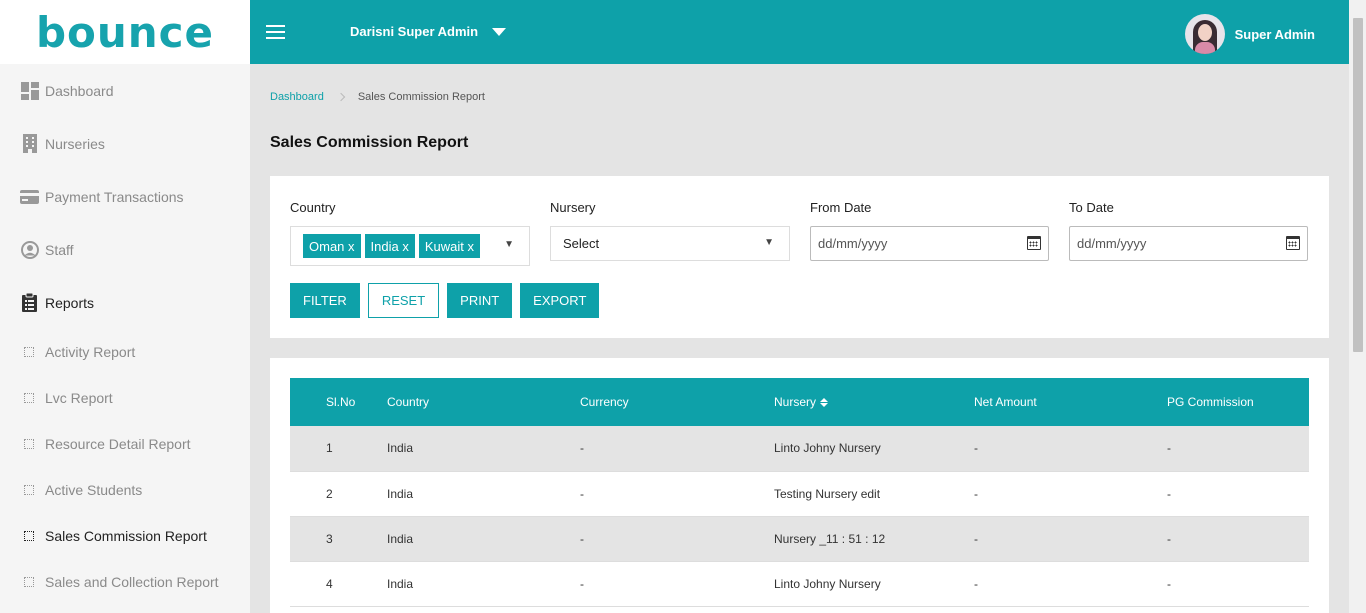 This screenshot has width=1366, height=613. I want to click on cell-slno: 4, so click(329, 583).